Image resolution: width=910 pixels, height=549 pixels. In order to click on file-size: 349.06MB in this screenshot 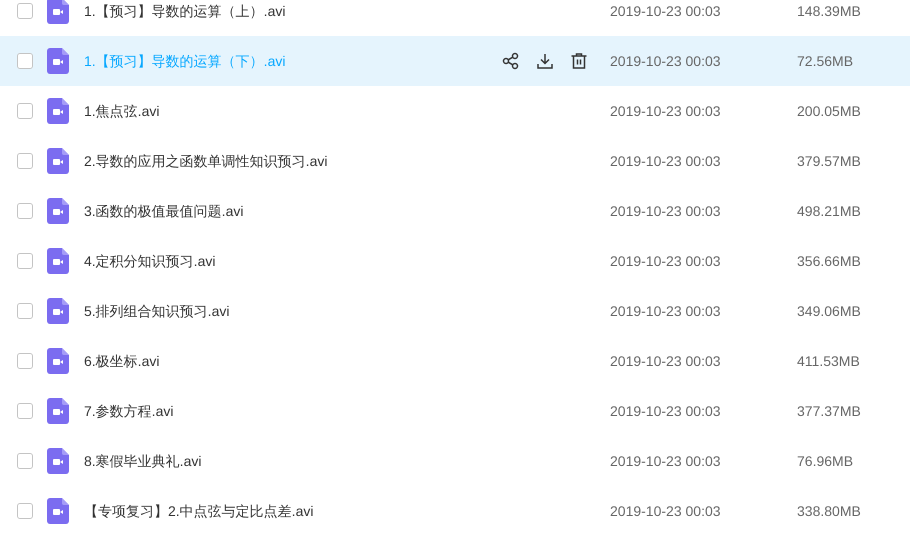, I will do `click(829, 311)`.